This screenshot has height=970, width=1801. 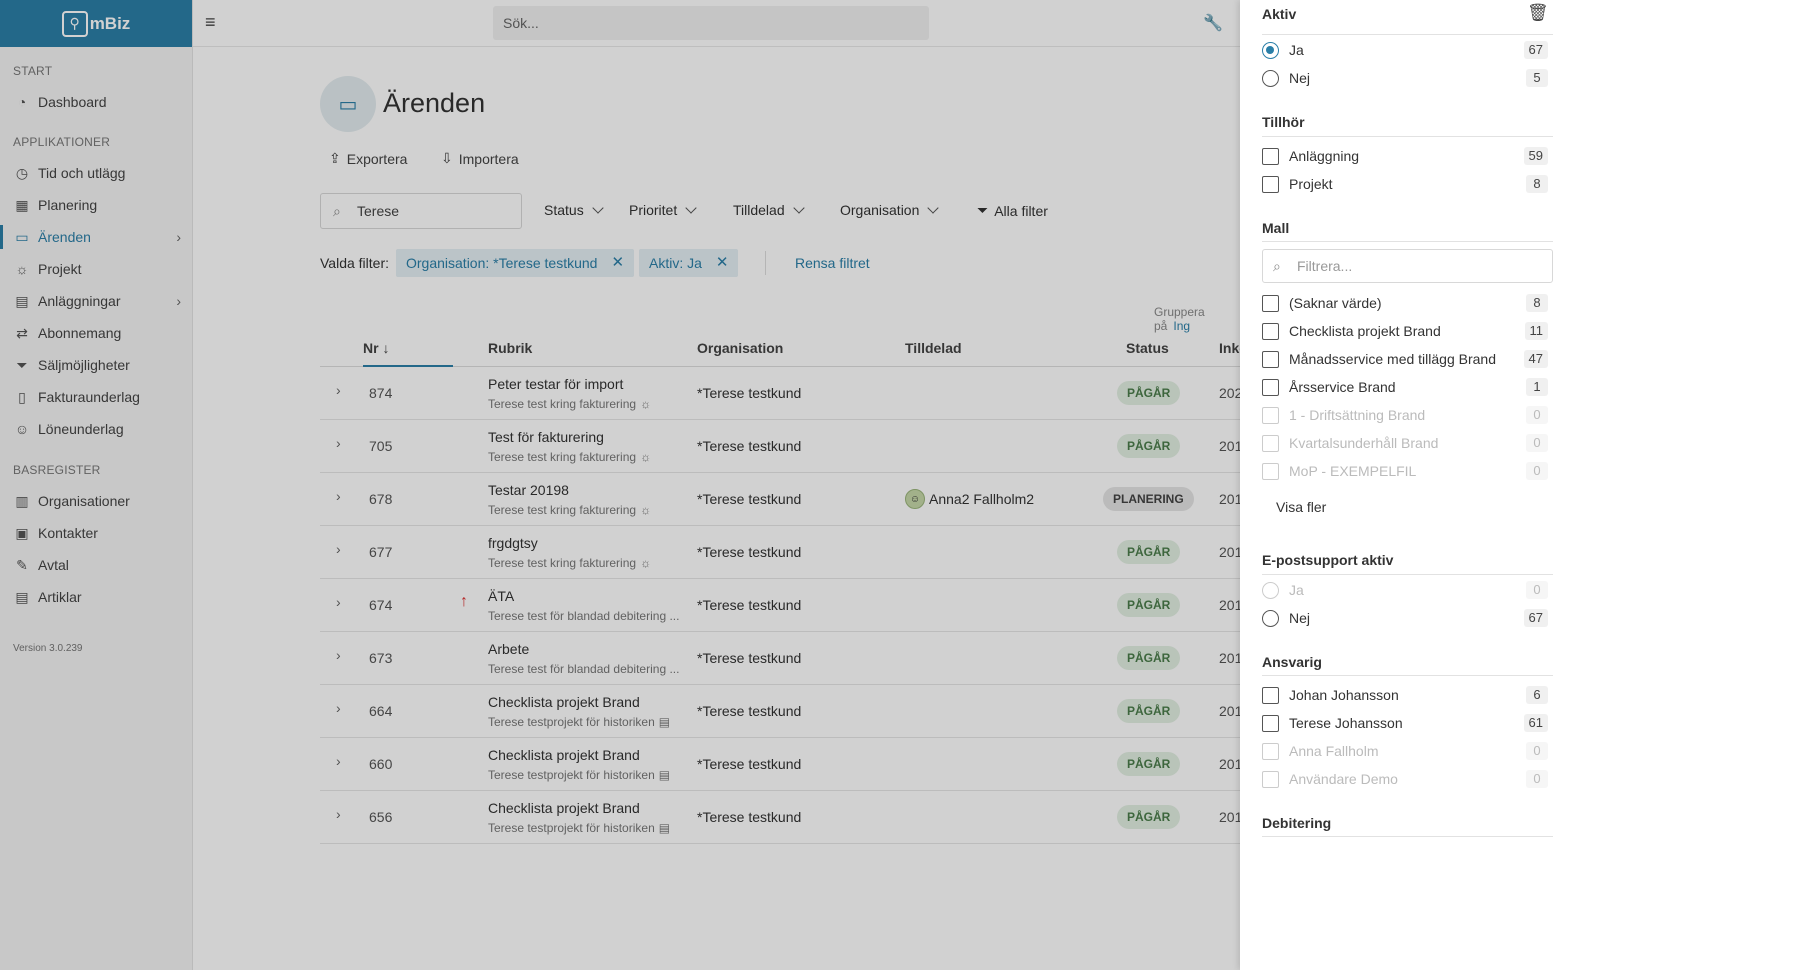 I want to click on filter-option-epost-ja: Ja 0, so click(x=1405, y=590).